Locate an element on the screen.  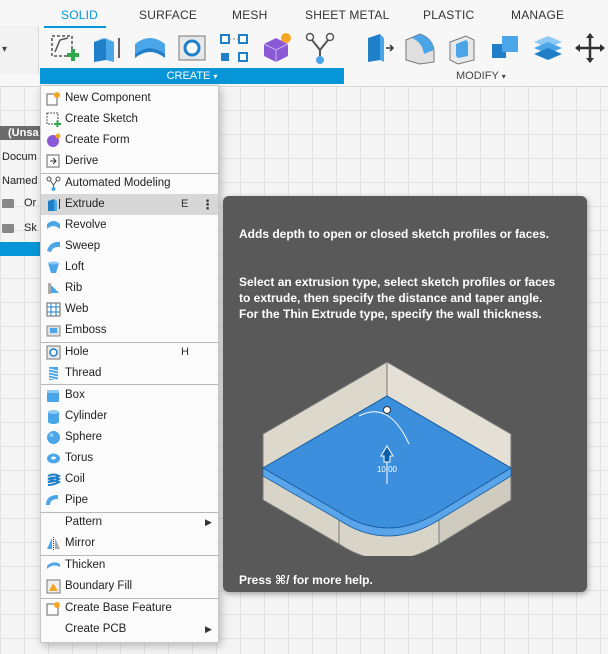
extrude-icon is located at coordinates (54, 205).